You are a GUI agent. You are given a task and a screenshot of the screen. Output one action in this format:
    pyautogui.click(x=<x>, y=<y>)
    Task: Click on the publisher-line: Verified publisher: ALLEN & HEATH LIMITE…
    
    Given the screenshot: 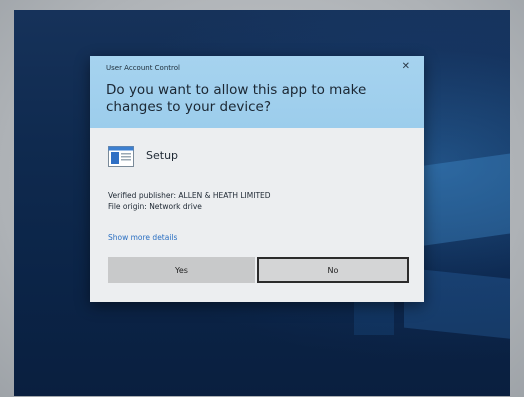 What is the action you would take?
    pyautogui.click(x=189, y=195)
    